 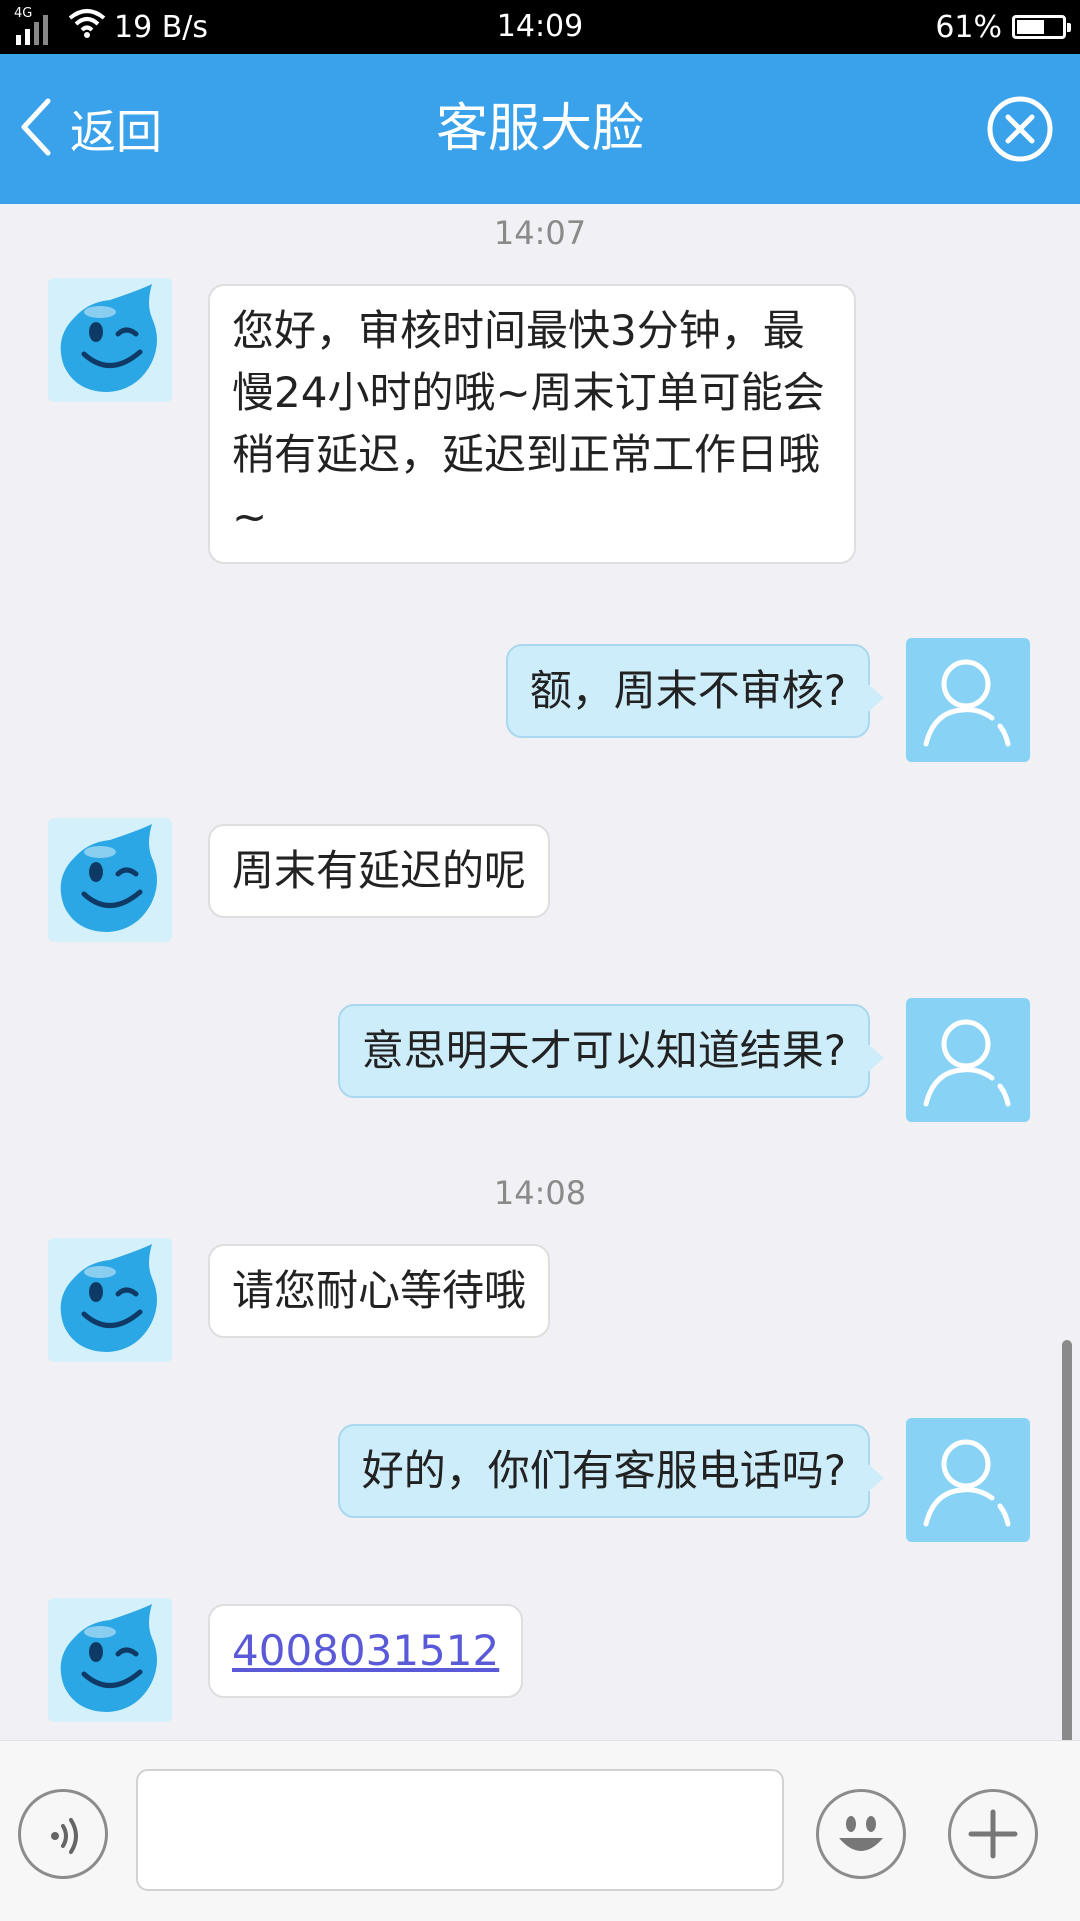 I want to click on back-button: 返回, so click(x=90, y=129).